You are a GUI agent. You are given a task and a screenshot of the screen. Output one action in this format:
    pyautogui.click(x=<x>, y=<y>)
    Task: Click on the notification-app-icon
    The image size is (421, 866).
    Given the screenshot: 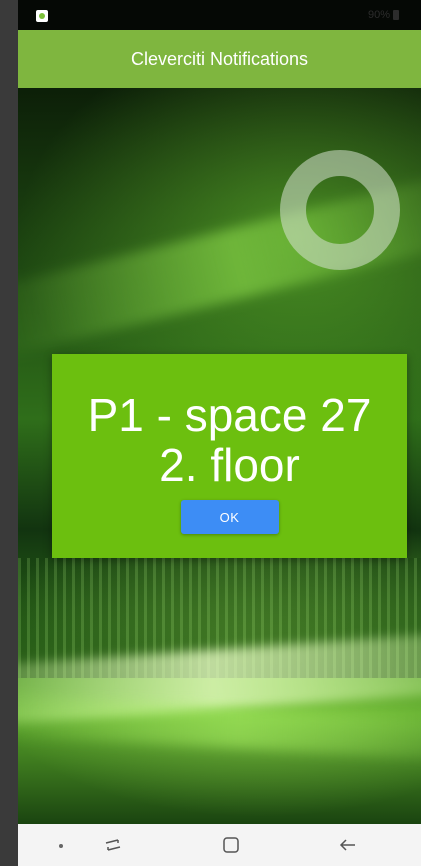 What is the action you would take?
    pyautogui.click(x=42, y=16)
    